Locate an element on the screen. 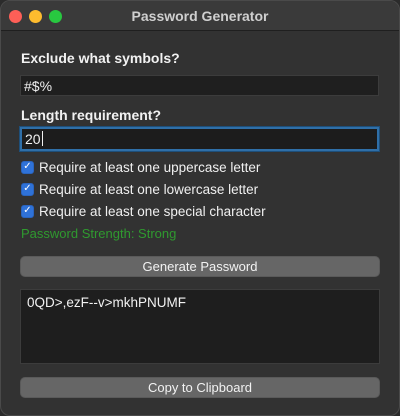 This screenshot has width=400, height=416. uppercase-checkbox: ✓ is located at coordinates (27, 167).